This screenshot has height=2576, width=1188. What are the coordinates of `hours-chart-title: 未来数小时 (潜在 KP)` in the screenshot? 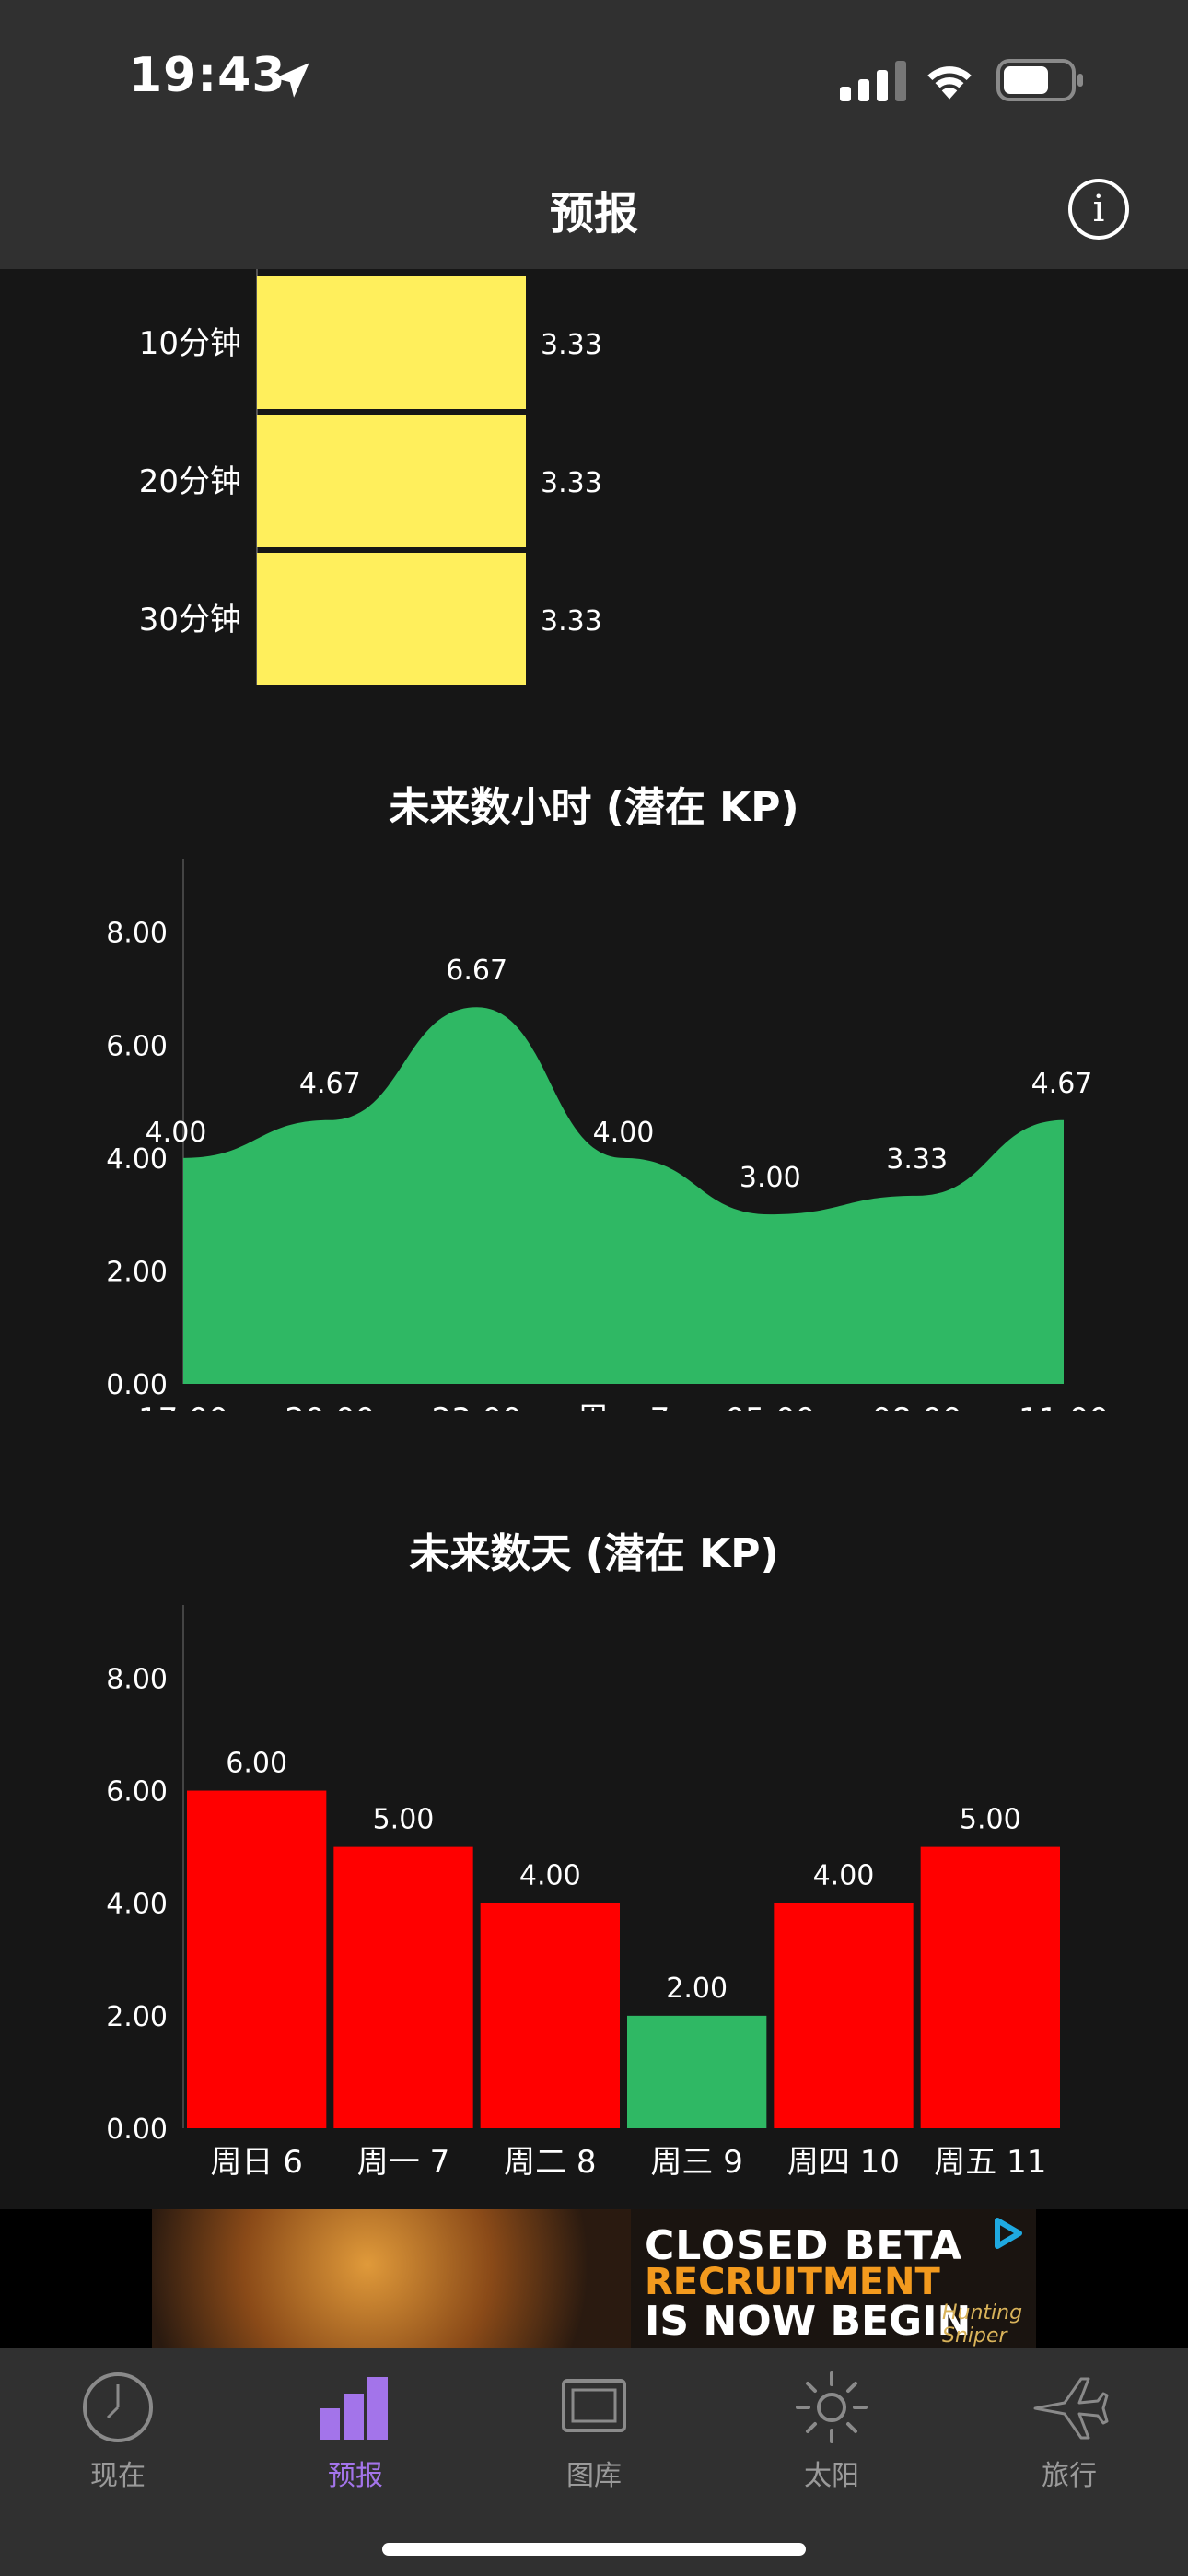 It's located at (594, 807).